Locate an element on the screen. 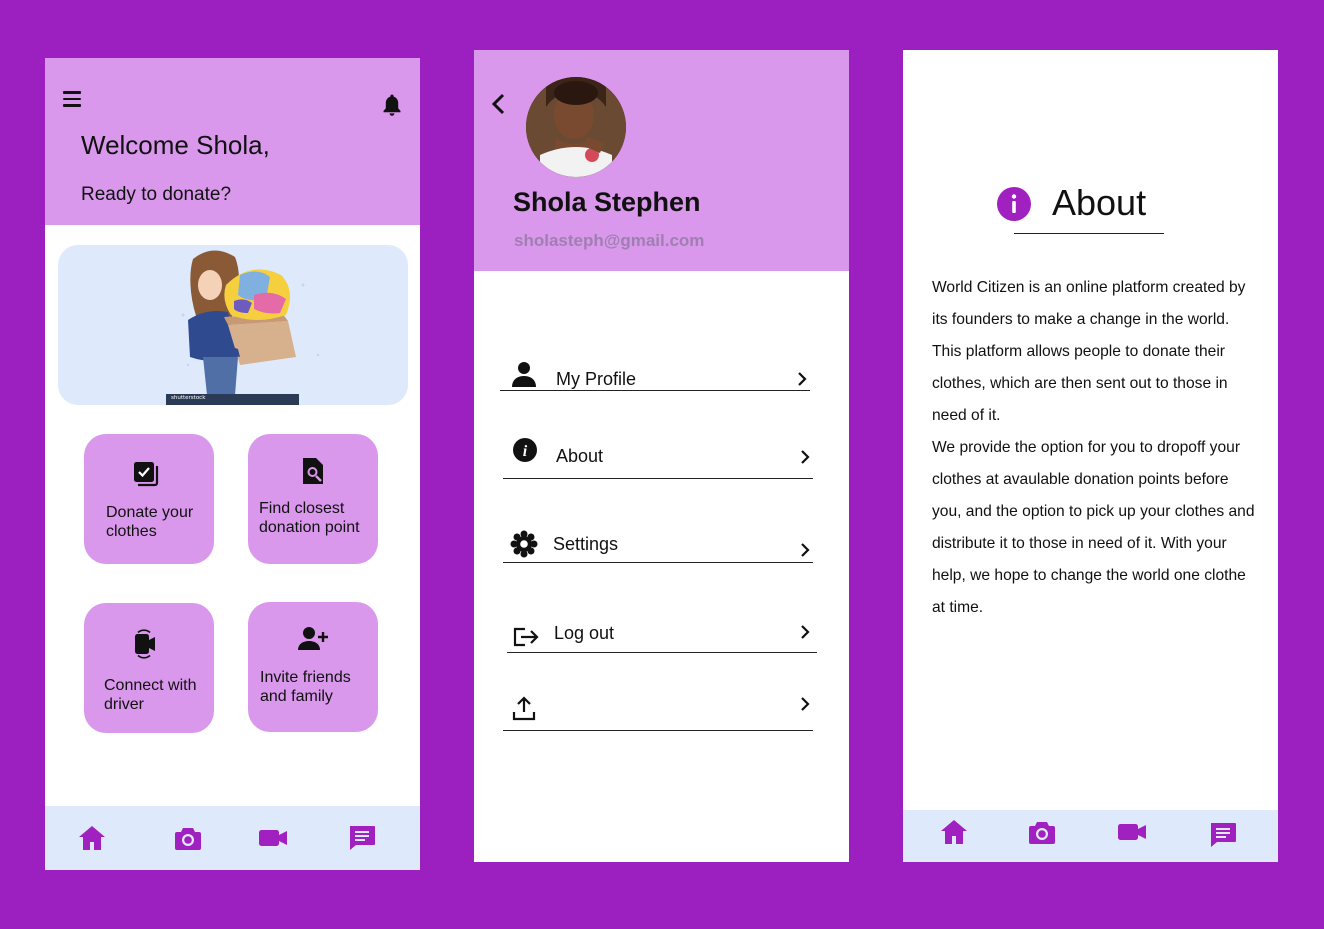 The image size is (1324, 929). menu-label-log-out: Log out is located at coordinates (584, 633).